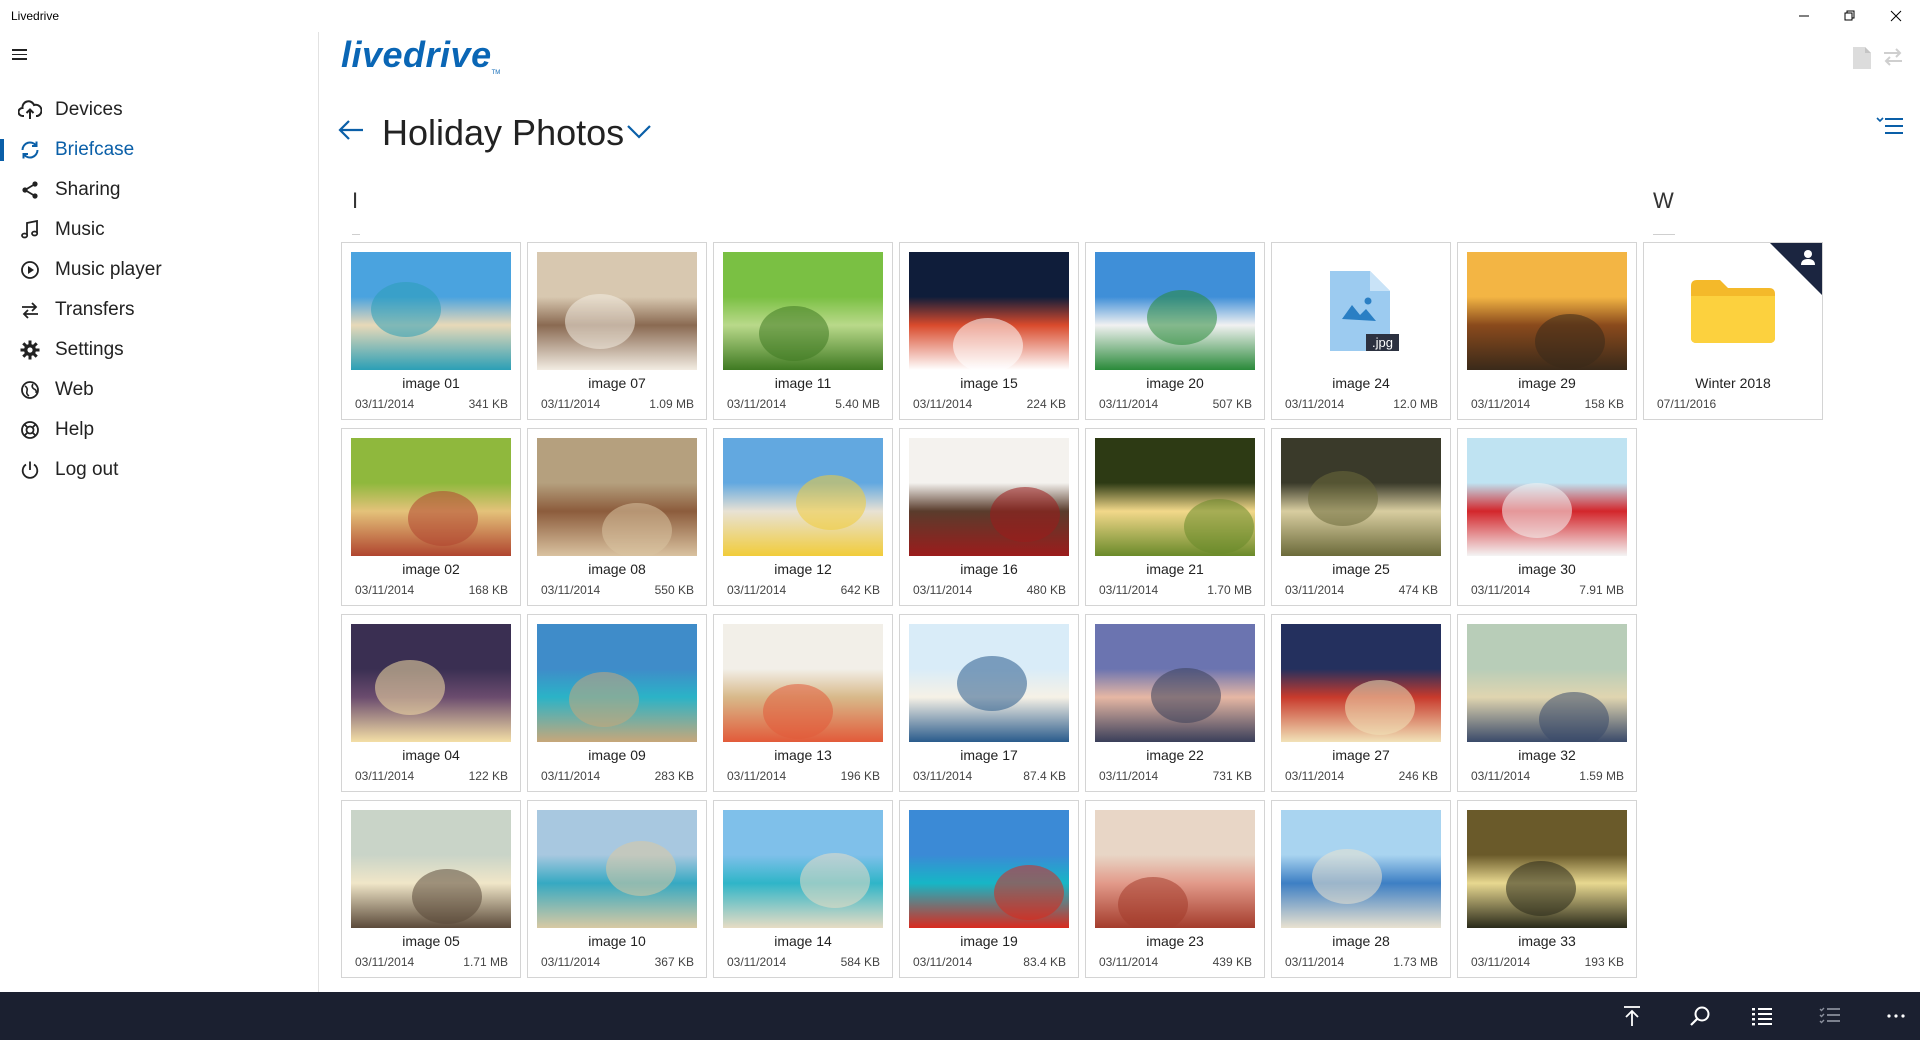 This screenshot has height=1040, width=1920. Describe the element at coordinates (30, 110) in the screenshot. I see `cloud-upload-icon` at that location.